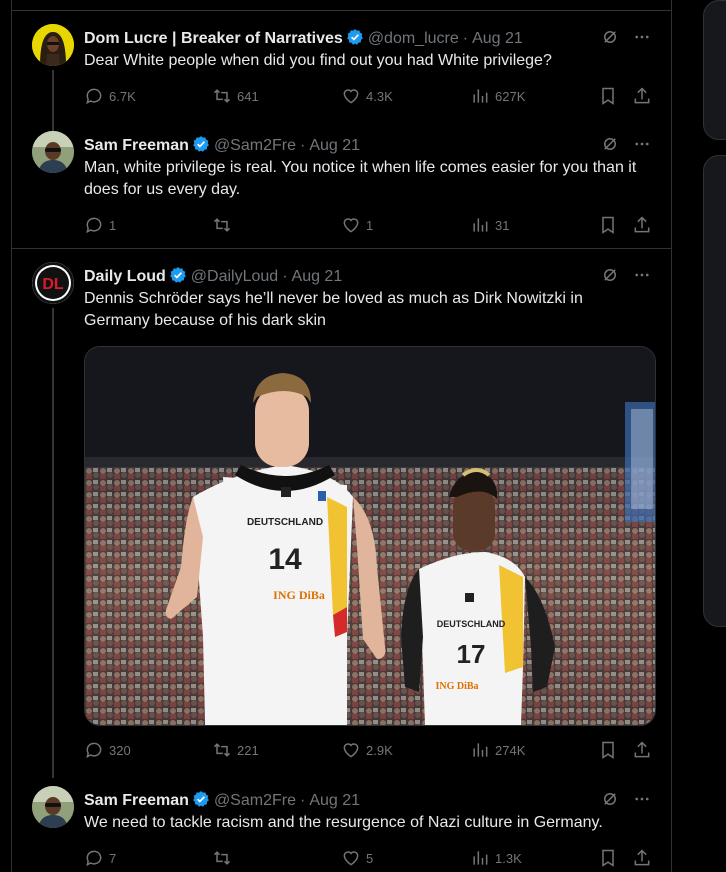  I want to click on like-button: 1, so click(357, 225).